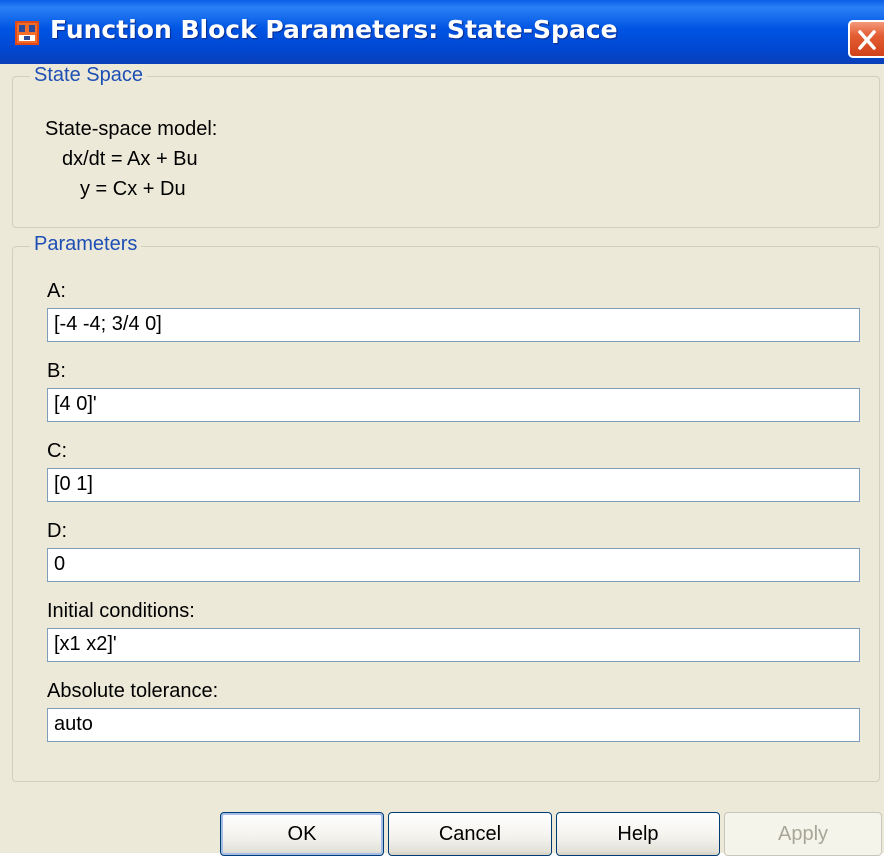 The height and width of the screenshot is (856, 884). I want to click on description-line-1: State-space model:, so click(131, 129).